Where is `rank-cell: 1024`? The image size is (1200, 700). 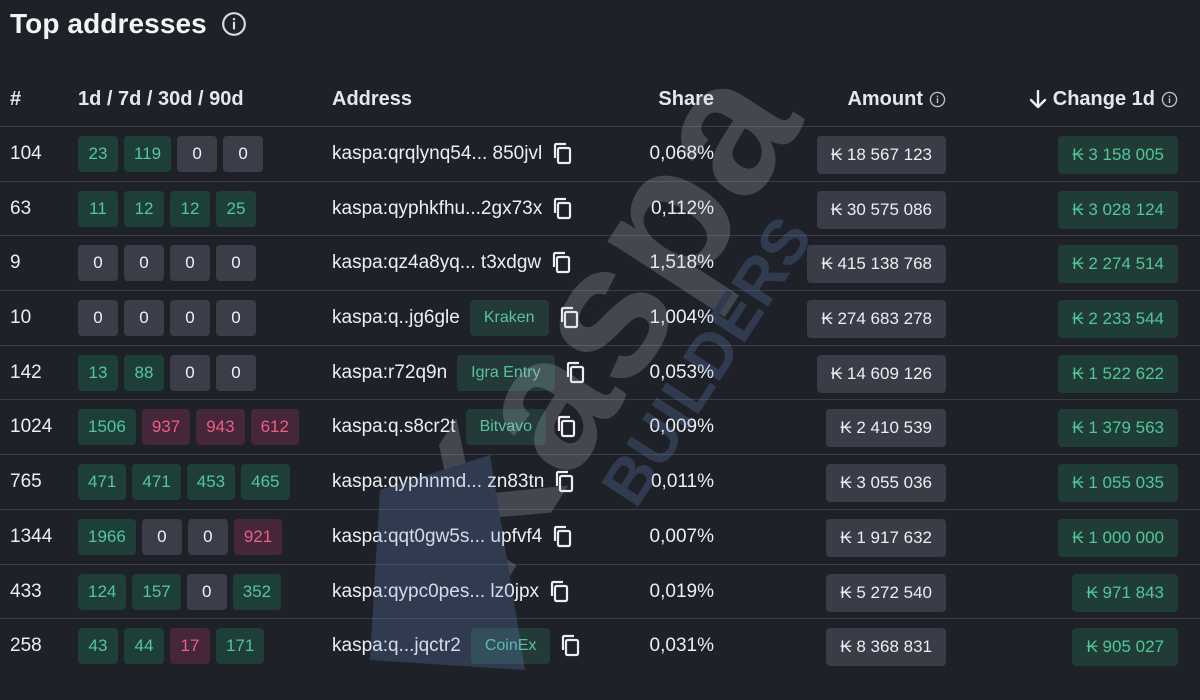
rank-cell: 1024 is located at coordinates (31, 427).